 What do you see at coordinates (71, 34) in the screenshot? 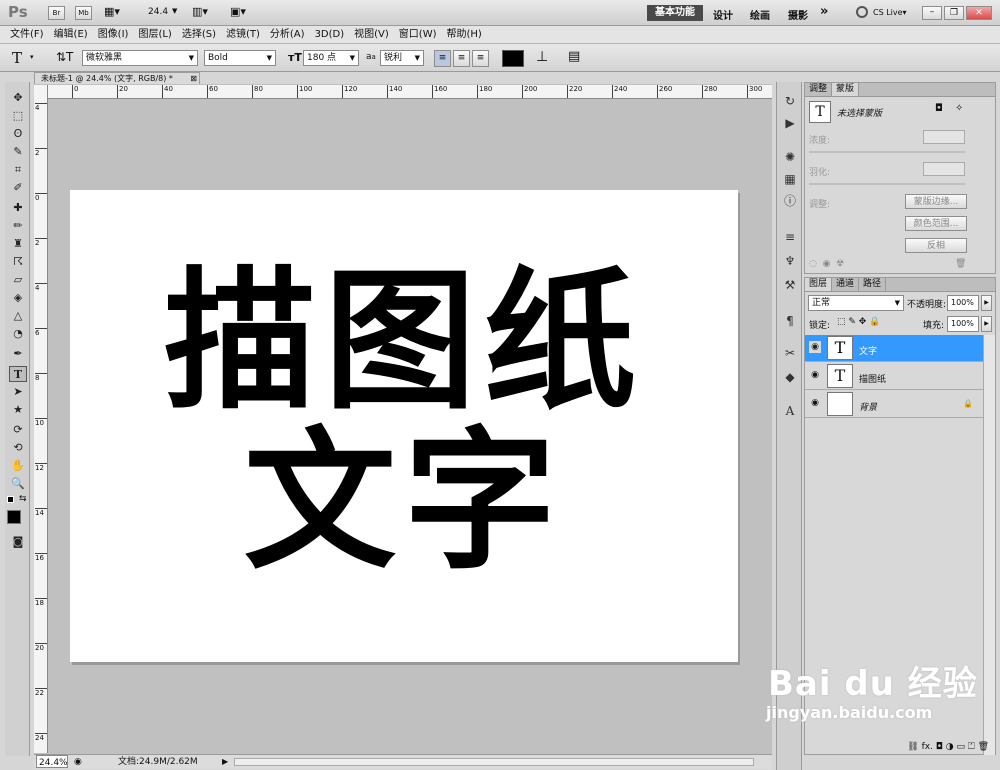
I see `menu-edit: 编辑(E)` at bounding box center [71, 34].